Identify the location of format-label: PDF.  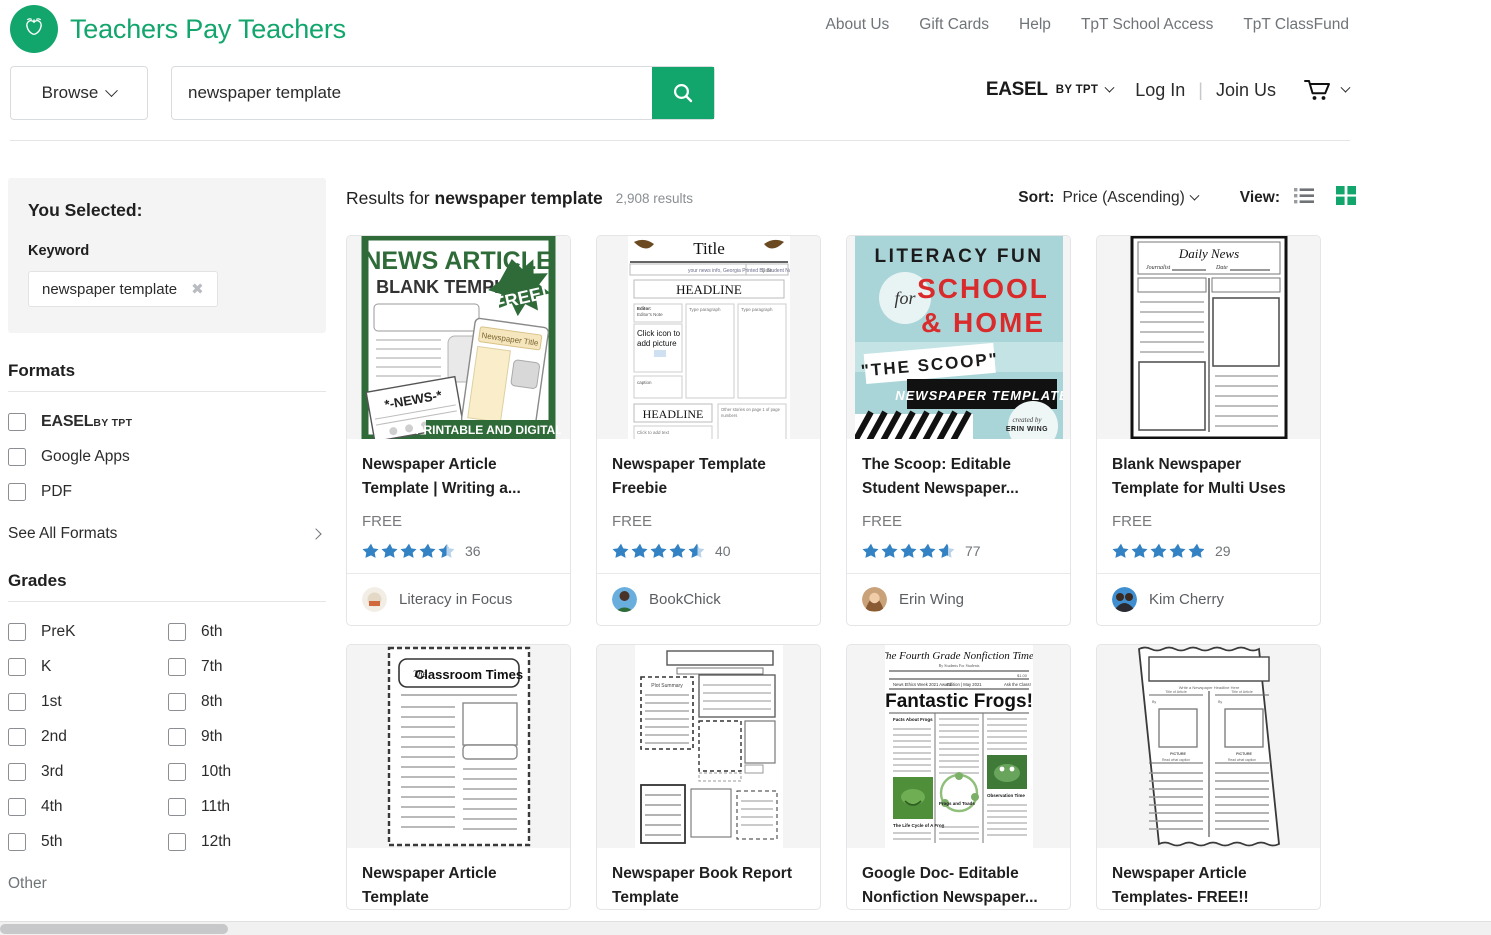
(56, 491).